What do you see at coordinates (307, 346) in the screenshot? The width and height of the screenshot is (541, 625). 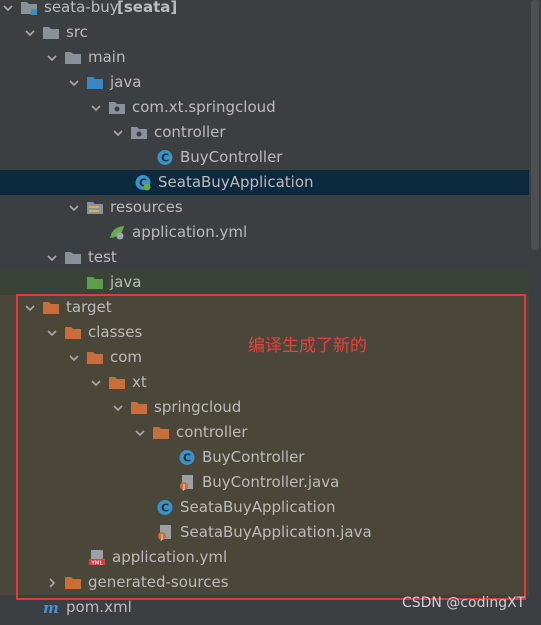 I see `annotation-text: 编译生成了新的` at bounding box center [307, 346].